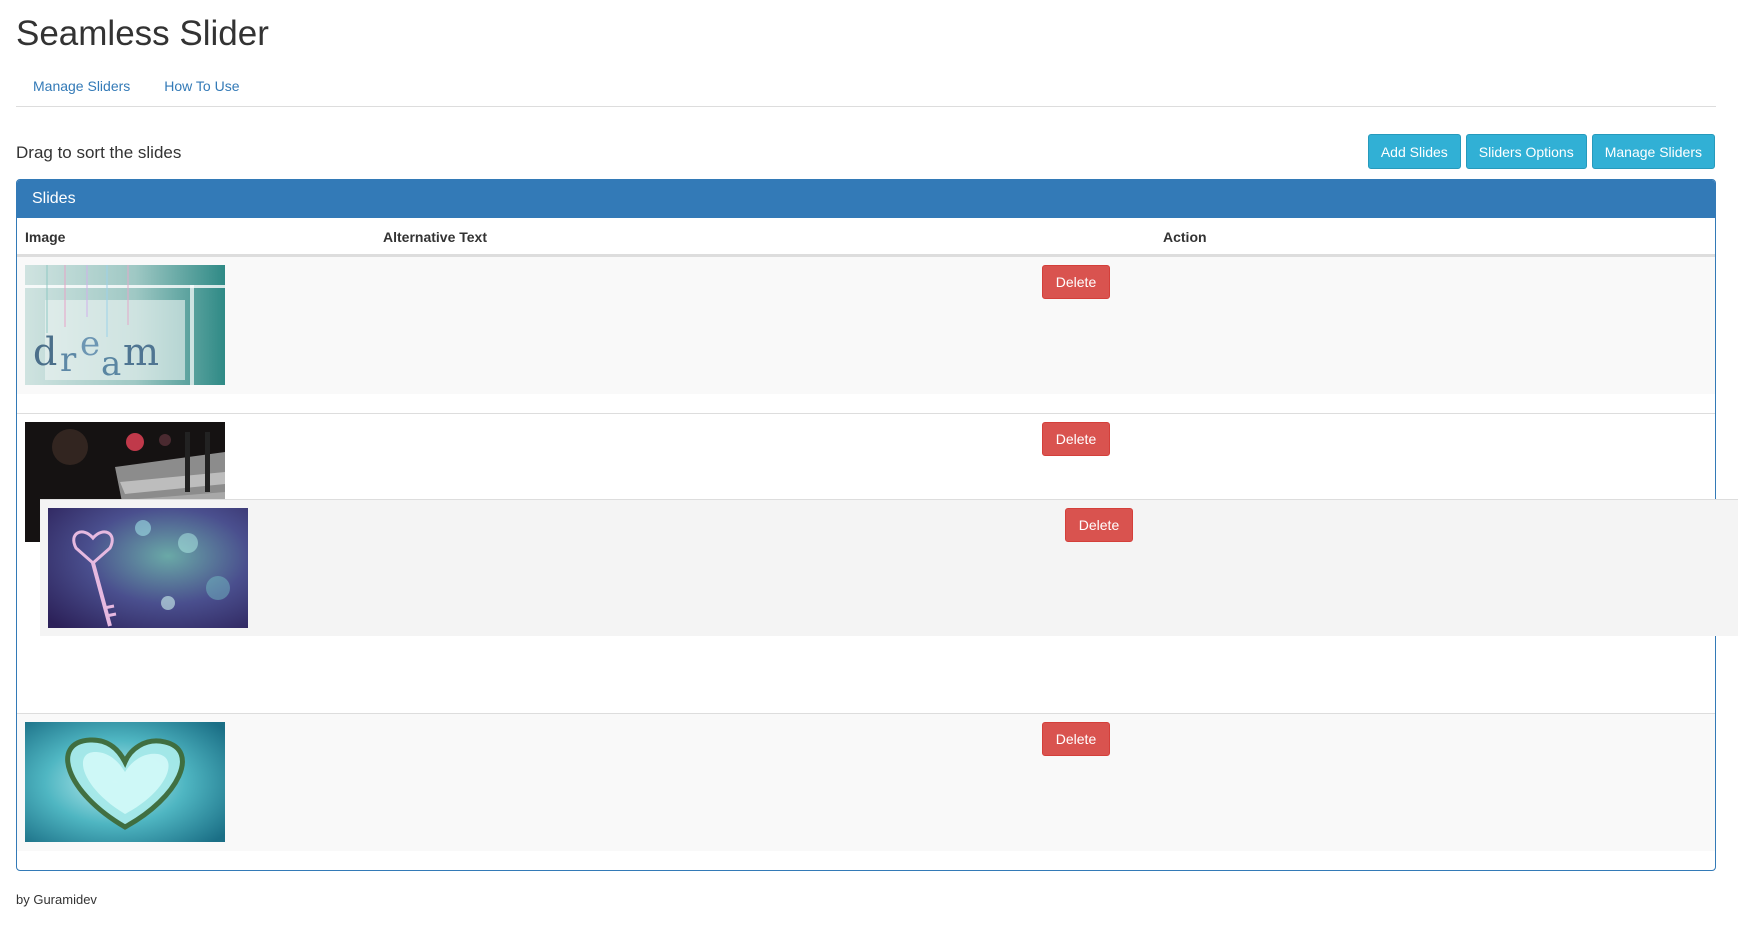 Image resolution: width=1738 pixels, height=930 pixels. Describe the element at coordinates (866, 199) in the screenshot. I see `panel-title: Slides` at that location.